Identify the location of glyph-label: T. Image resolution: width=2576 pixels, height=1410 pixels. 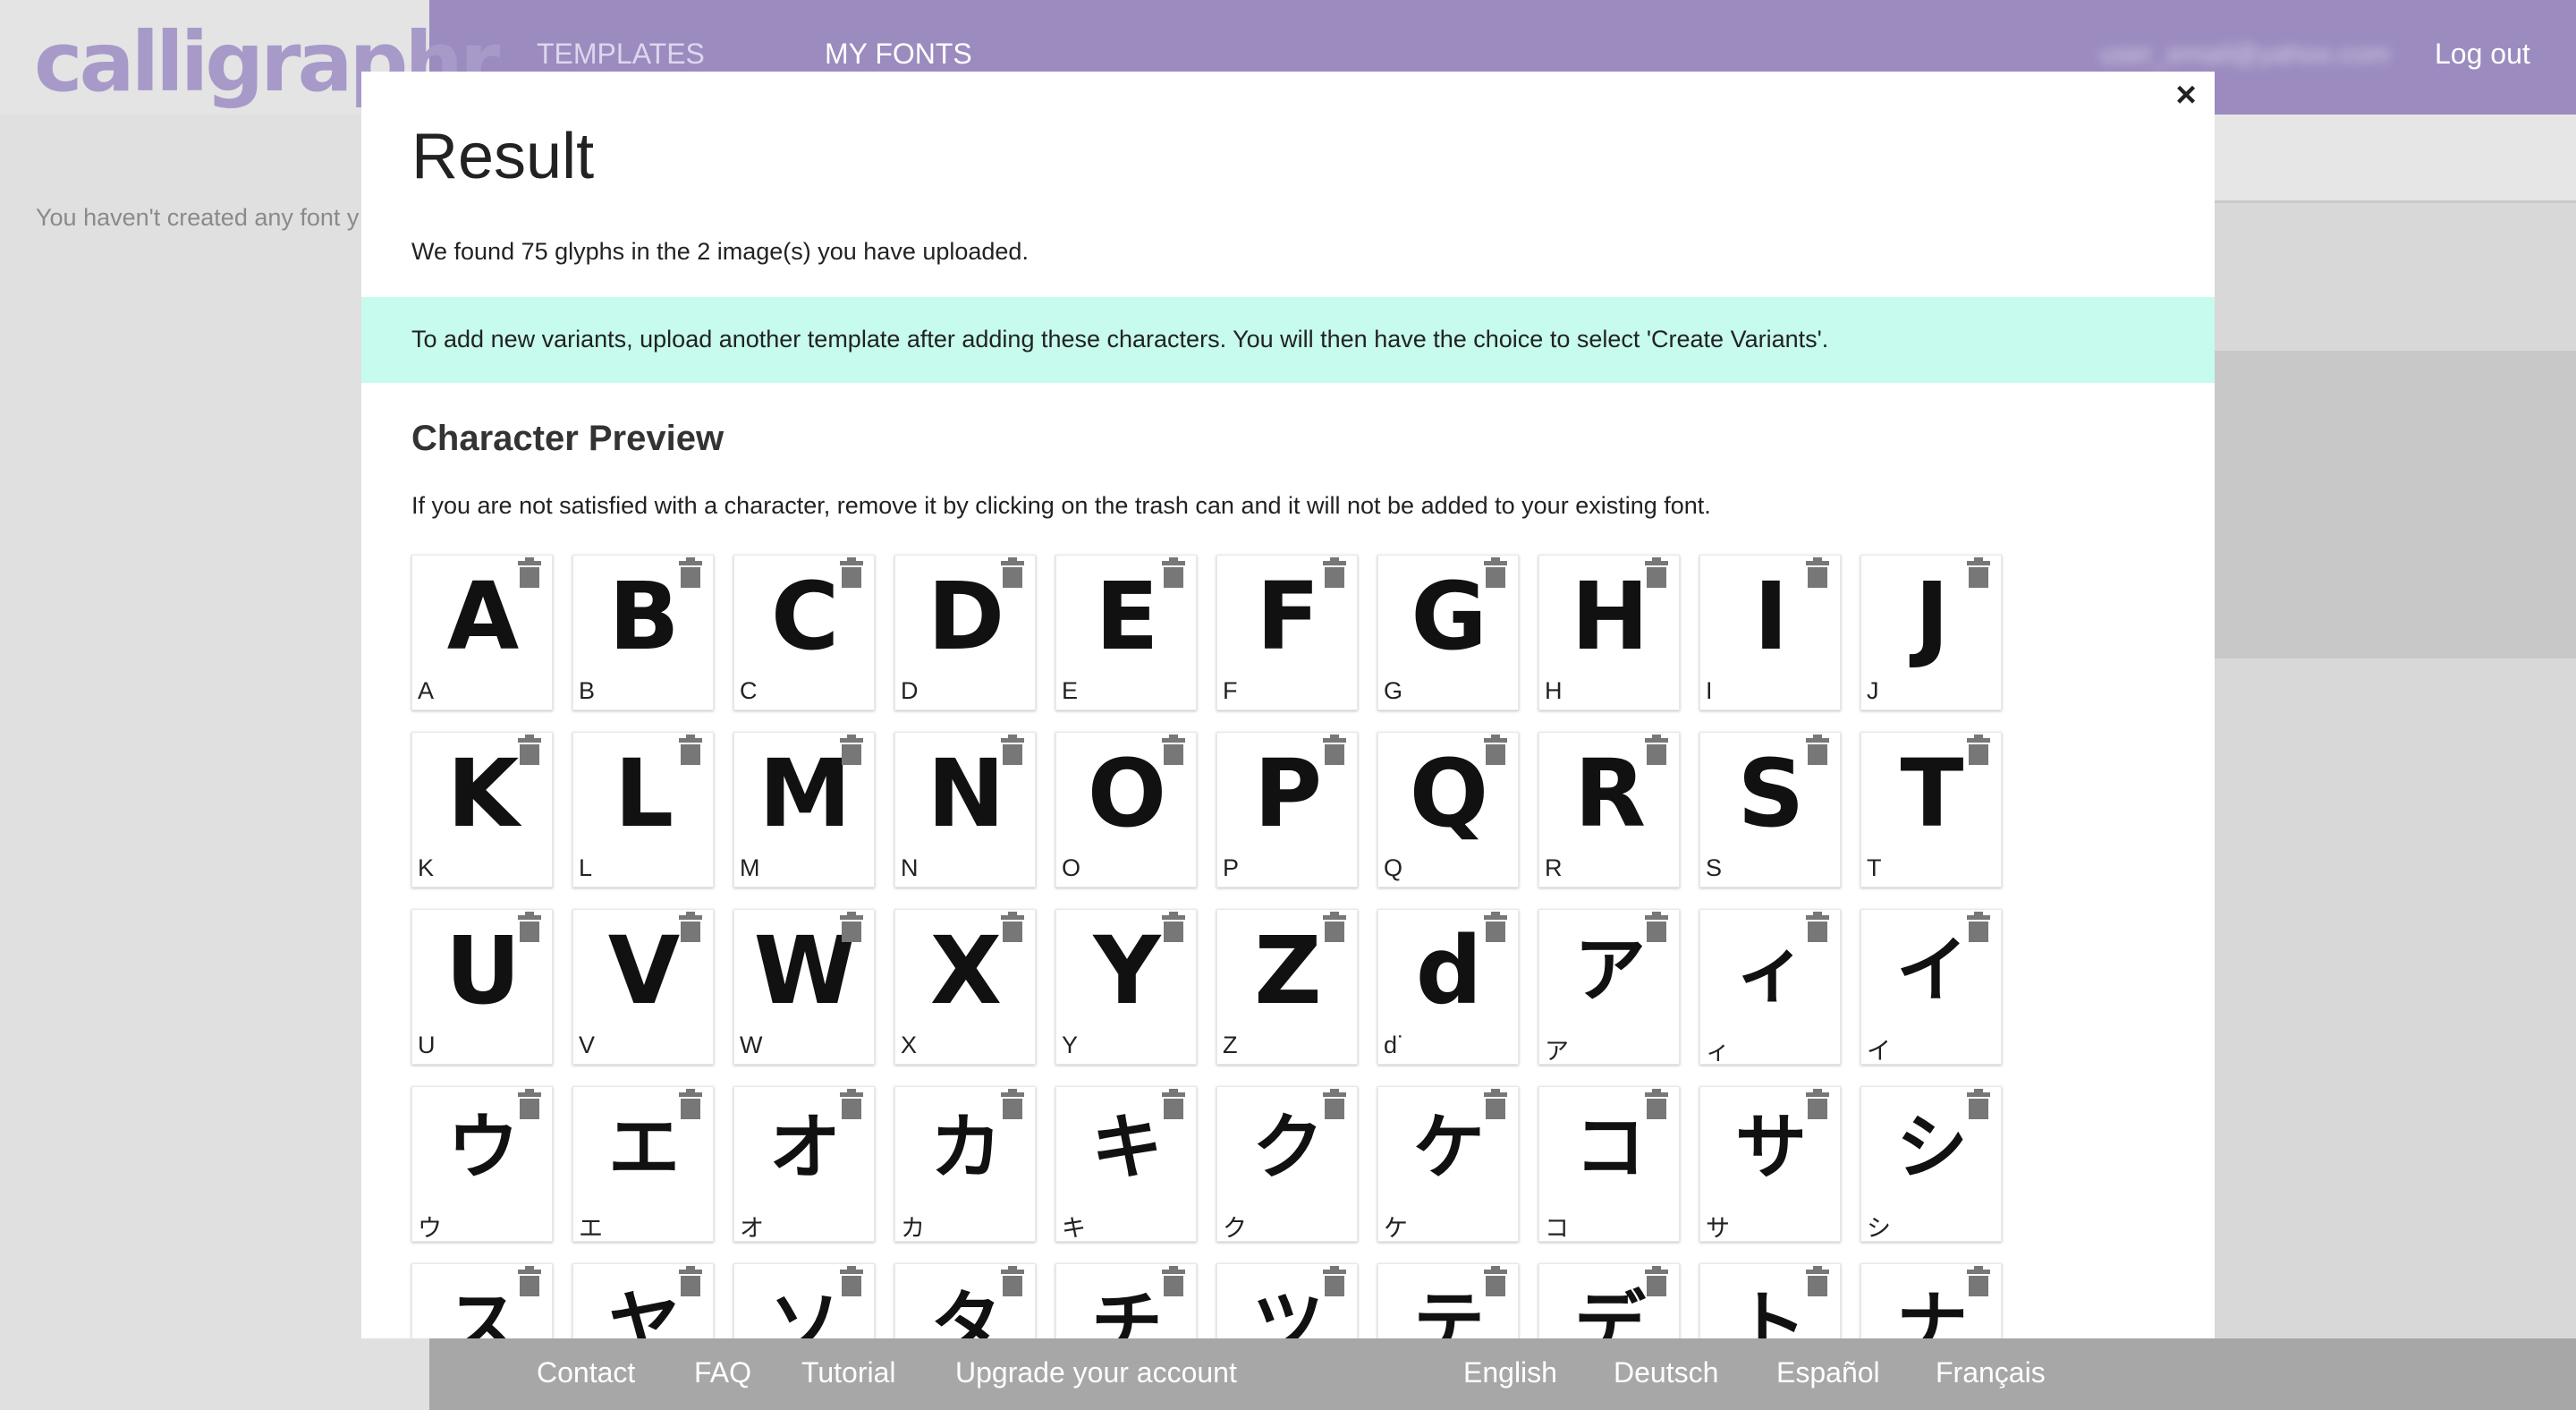
(1874, 868).